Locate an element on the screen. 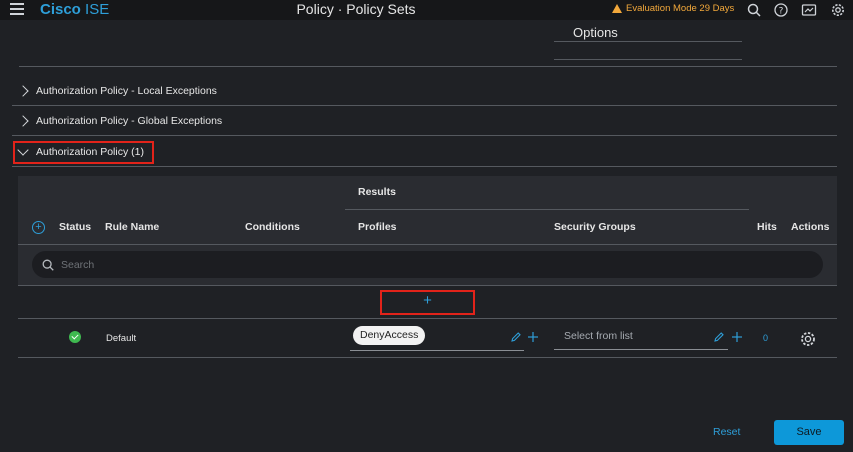 The image size is (853, 452). hits-count: 0 is located at coordinates (765, 338).